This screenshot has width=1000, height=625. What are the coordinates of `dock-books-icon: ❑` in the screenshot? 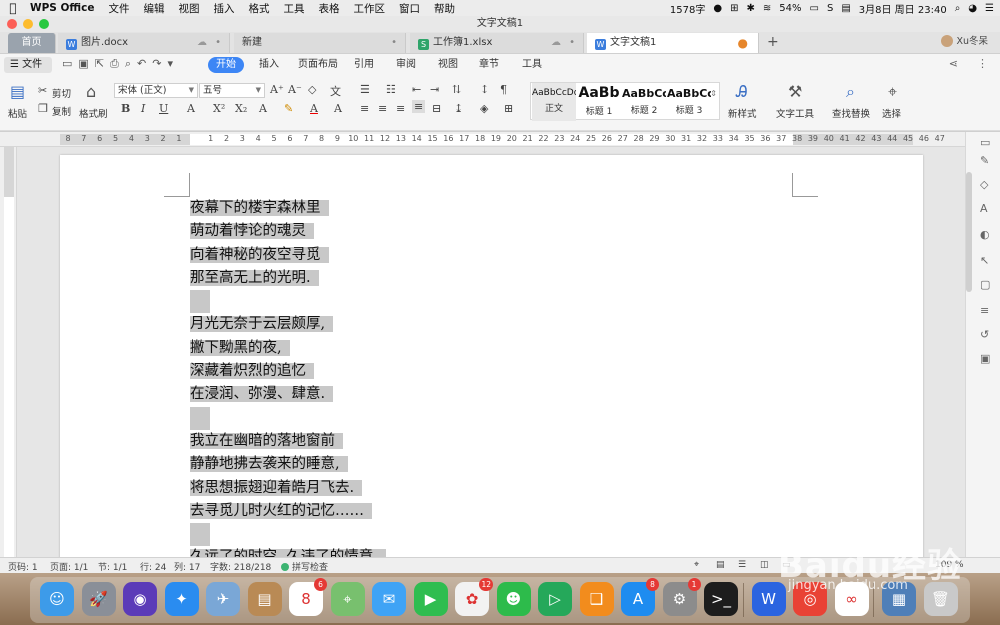 It's located at (596, 599).